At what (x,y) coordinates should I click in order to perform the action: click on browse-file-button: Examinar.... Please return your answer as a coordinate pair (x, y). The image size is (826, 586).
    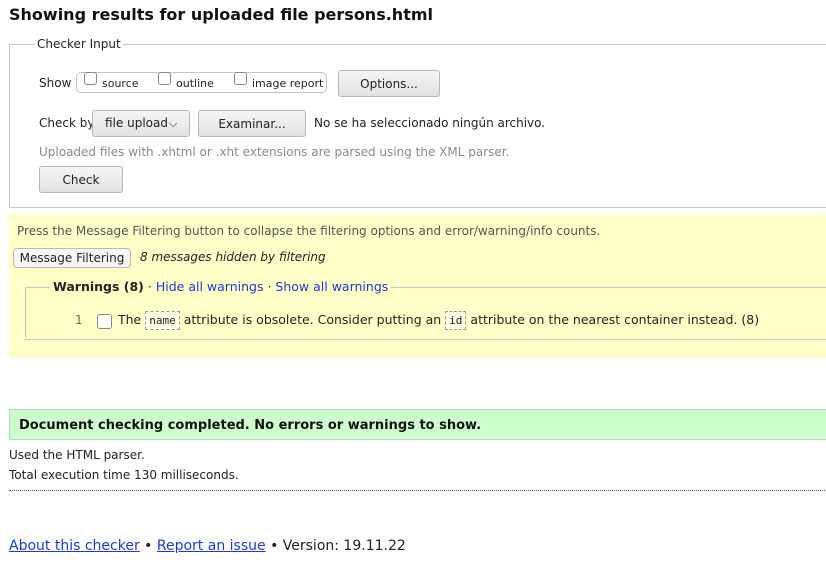
    Looking at the image, I should click on (252, 123).